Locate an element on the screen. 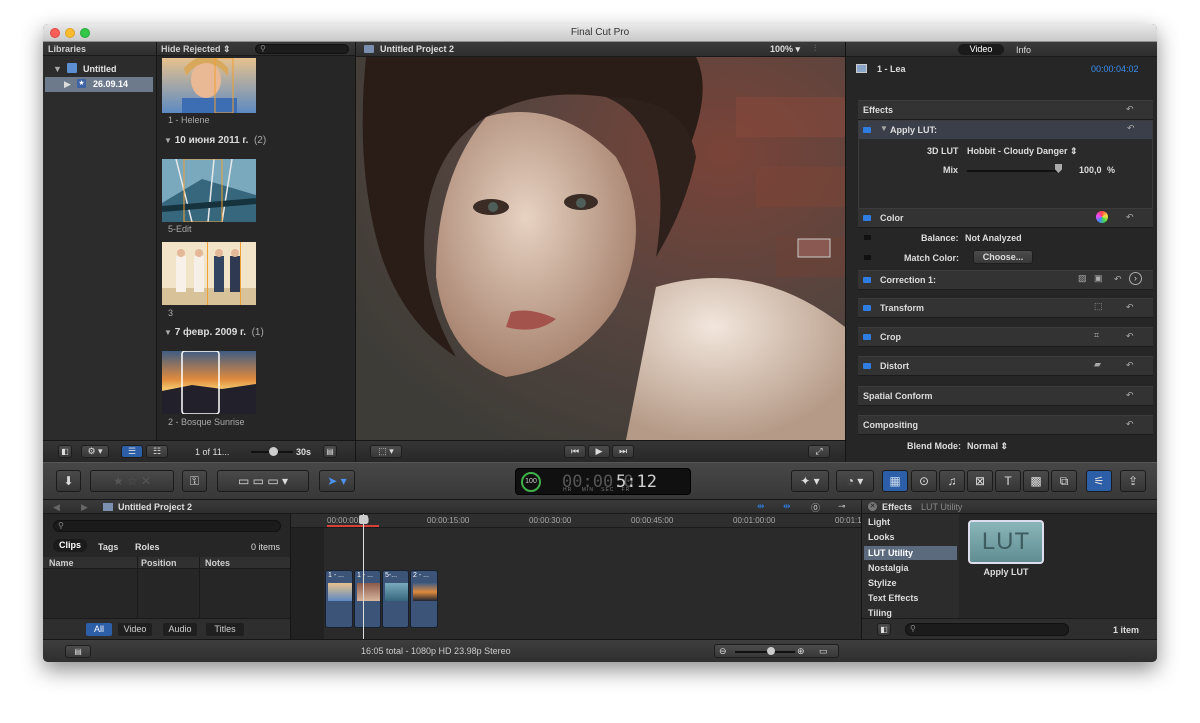  effects-section: Effects ↶ is located at coordinates (1005, 110).